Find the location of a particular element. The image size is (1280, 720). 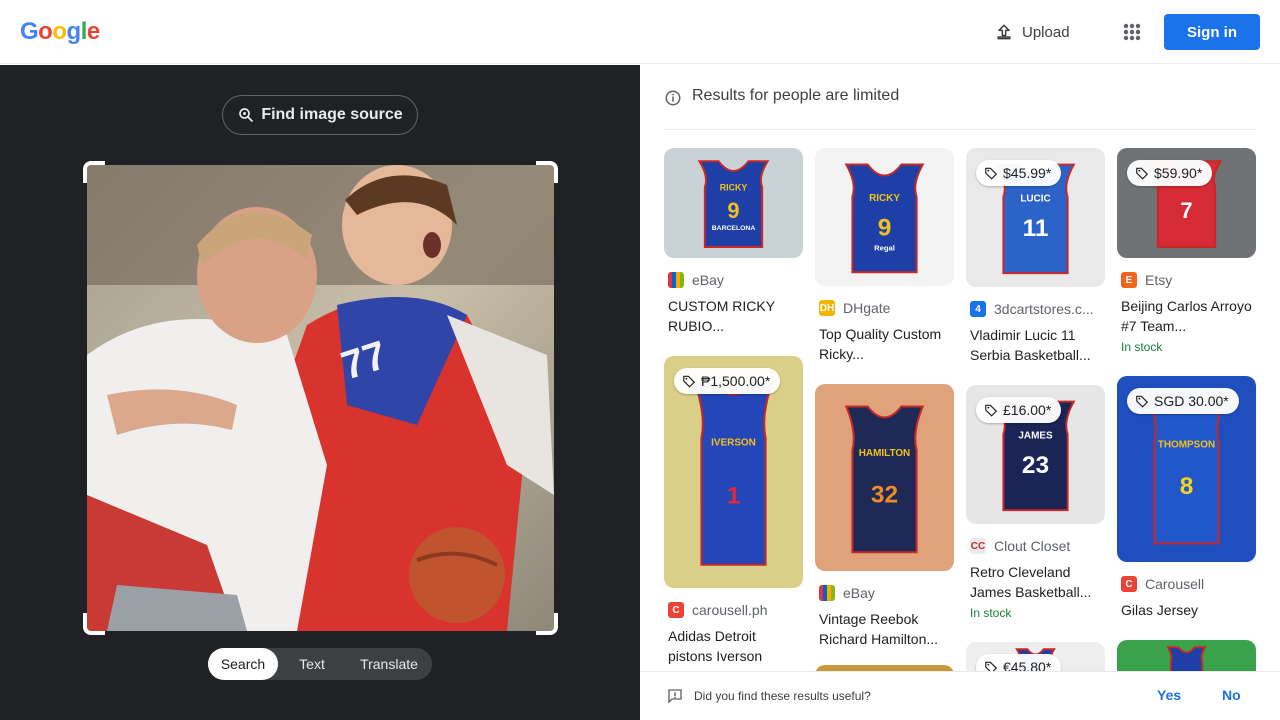

jersey-name-text: RICKY is located at coordinates (734, 187).